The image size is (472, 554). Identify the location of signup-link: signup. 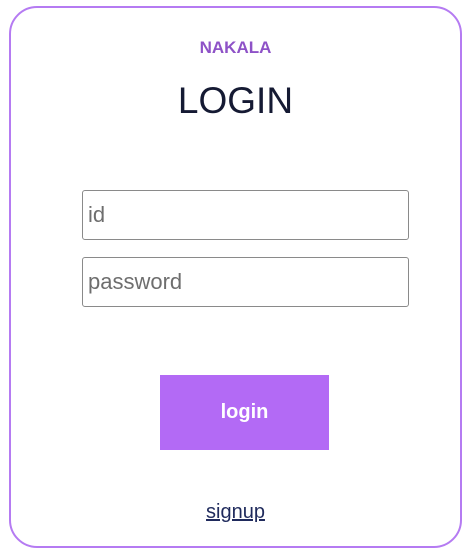
(235, 512).